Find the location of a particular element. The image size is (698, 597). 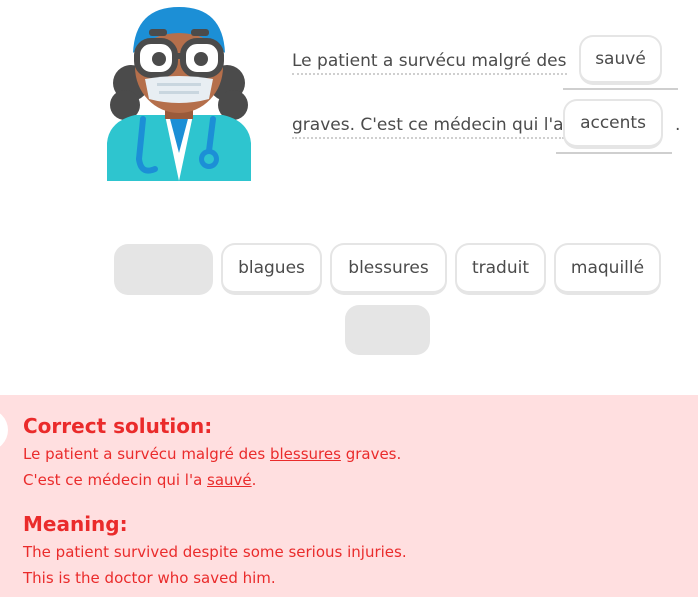

answer-slot-1-label: sauvé is located at coordinates (620, 59).